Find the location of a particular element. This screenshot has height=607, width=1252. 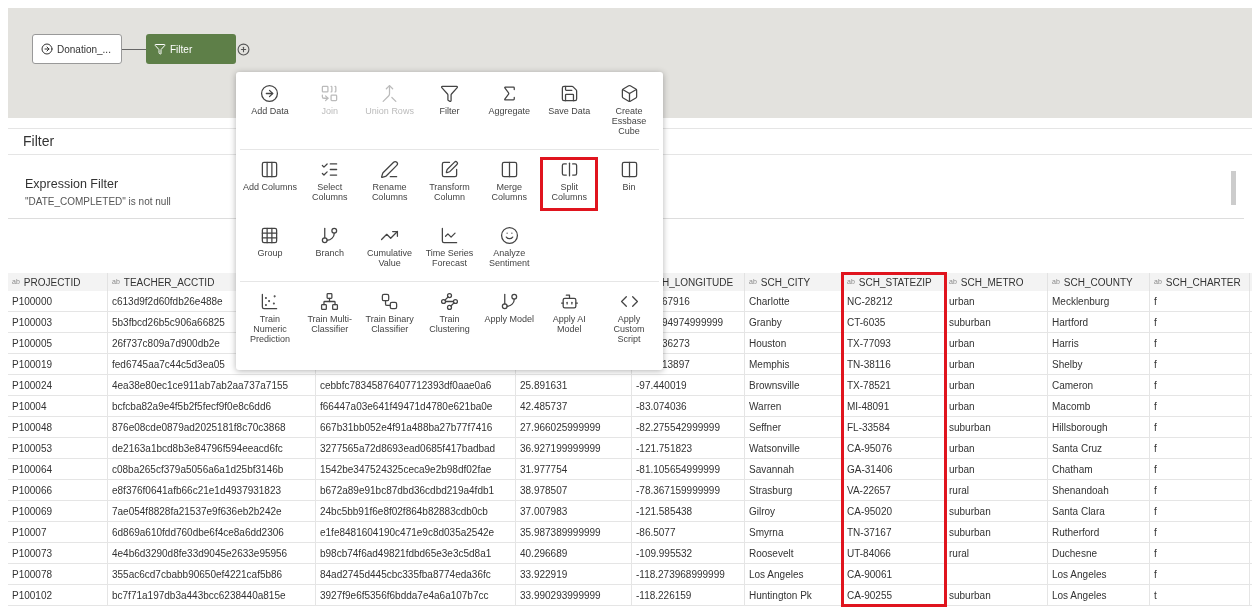

menu-item: Add Data is located at coordinates (270, 100).